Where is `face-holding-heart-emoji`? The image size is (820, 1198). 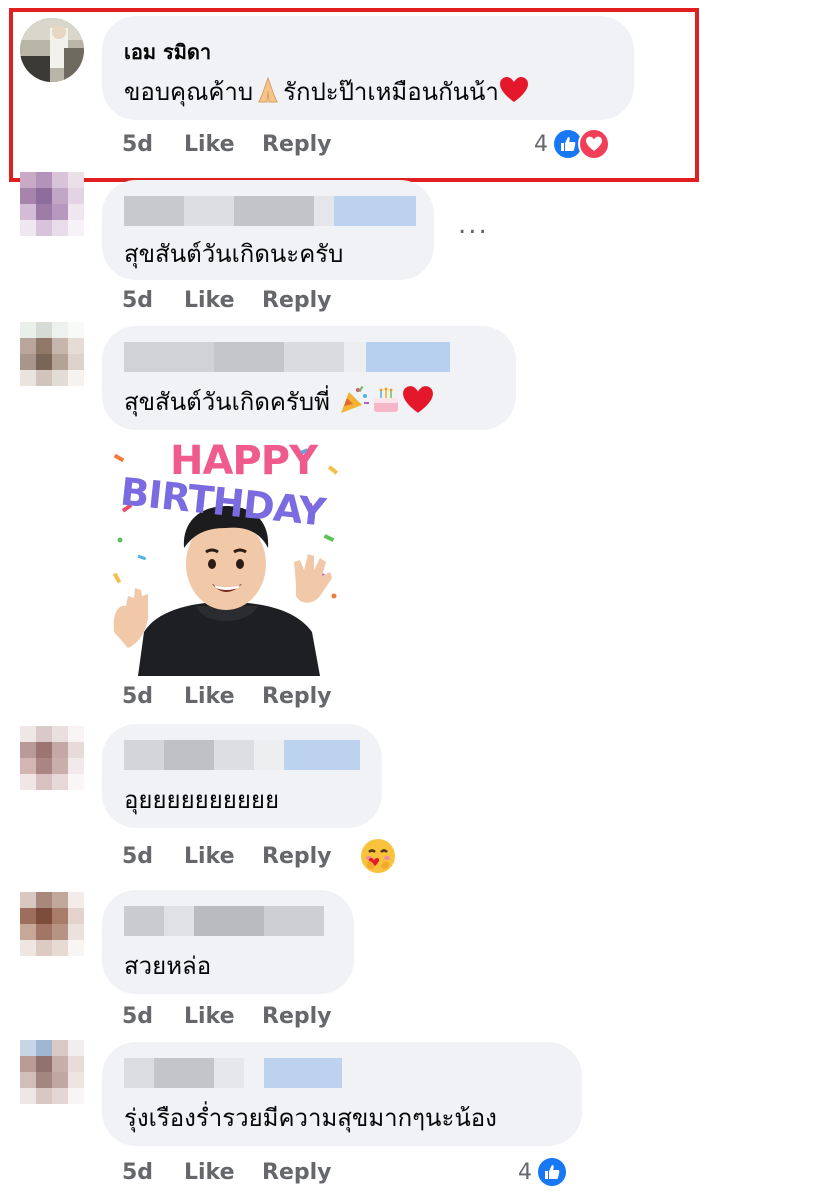
face-holding-heart-emoji is located at coordinates (378, 858).